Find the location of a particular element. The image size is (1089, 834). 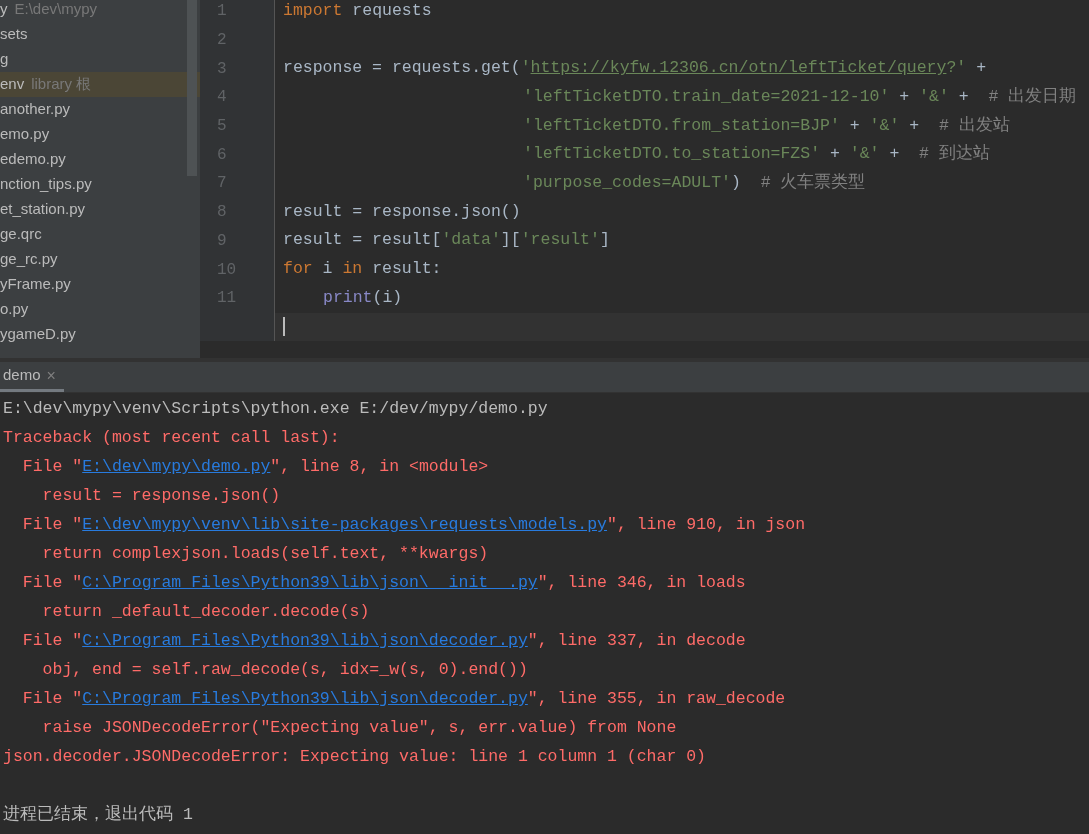

file-link: E:\dev\mypy\venv\lib\site-packages\requests\models.py is located at coordinates (344, 525).